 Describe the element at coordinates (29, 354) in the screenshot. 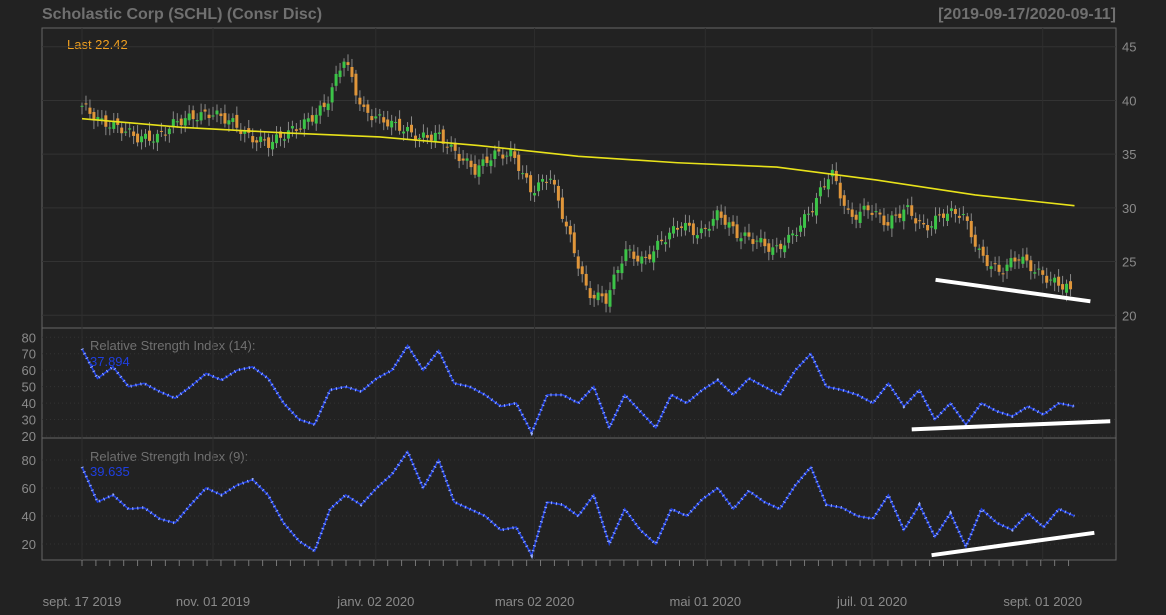

I see `y-tick-label: 70` at that location.